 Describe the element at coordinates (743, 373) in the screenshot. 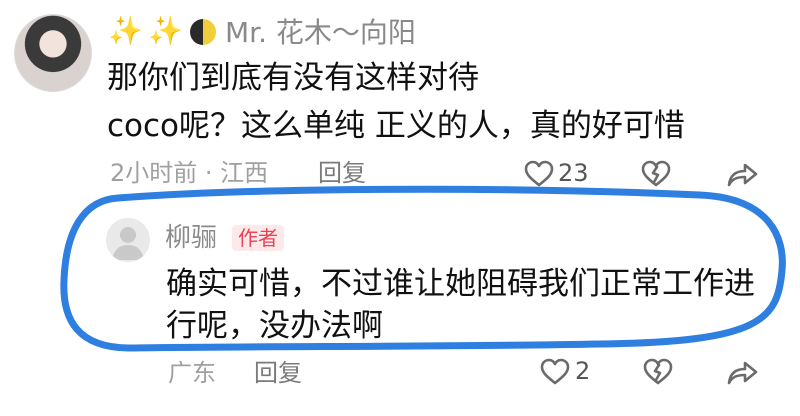

I see `share-icon` at that location.